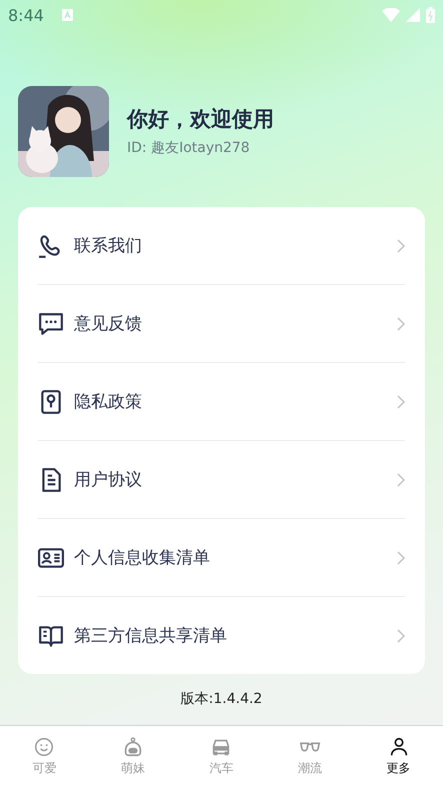 This screenshot has height=787, width=443. I want to click on menu-item: 意见反馈, so click(230, 323).